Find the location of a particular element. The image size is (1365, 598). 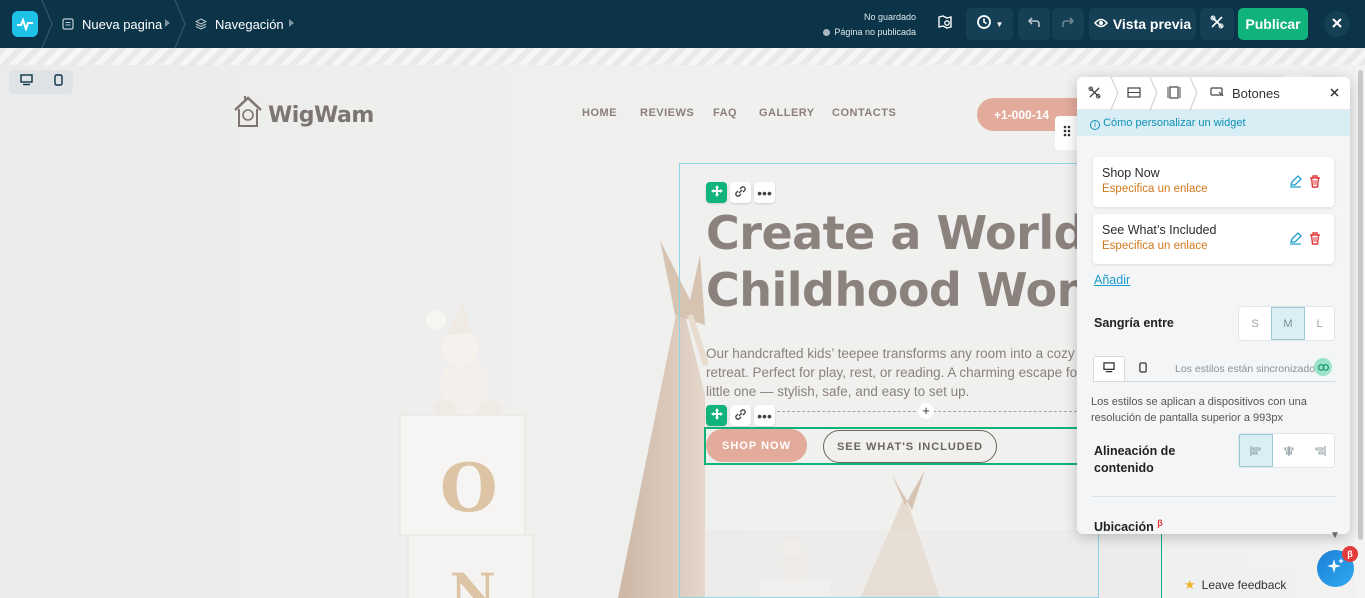

align-center-icon is located at coordinates (1289, 450).